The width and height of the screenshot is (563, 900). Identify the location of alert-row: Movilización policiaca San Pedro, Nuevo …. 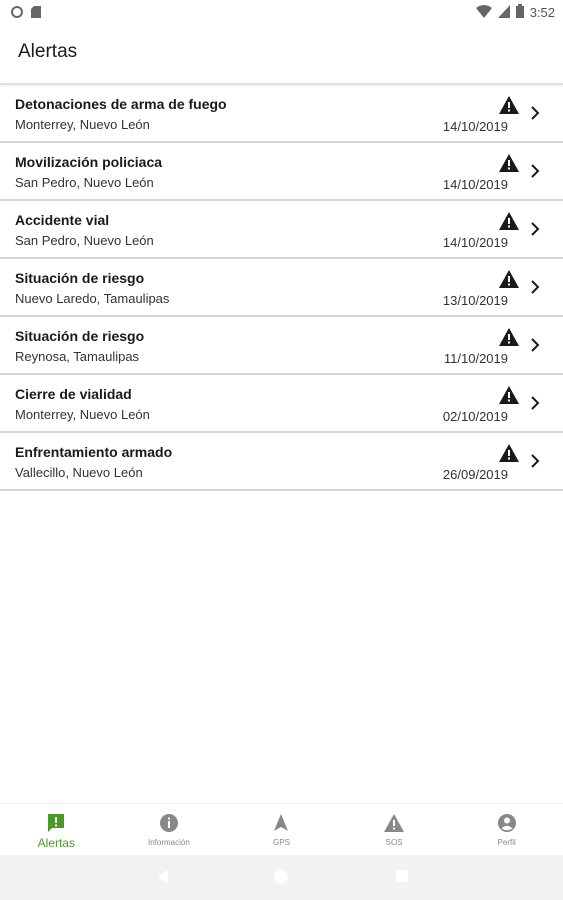
(281, 172).